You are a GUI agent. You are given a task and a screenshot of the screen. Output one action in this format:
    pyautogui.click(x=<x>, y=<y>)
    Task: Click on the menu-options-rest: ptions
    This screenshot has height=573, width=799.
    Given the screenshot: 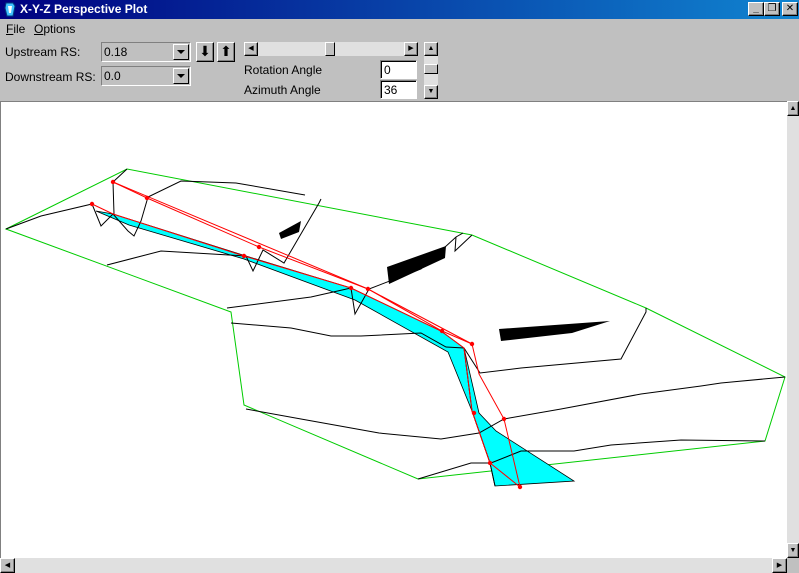 What is the action you would take?
    pyautogui.click(x=59, y=29)
    